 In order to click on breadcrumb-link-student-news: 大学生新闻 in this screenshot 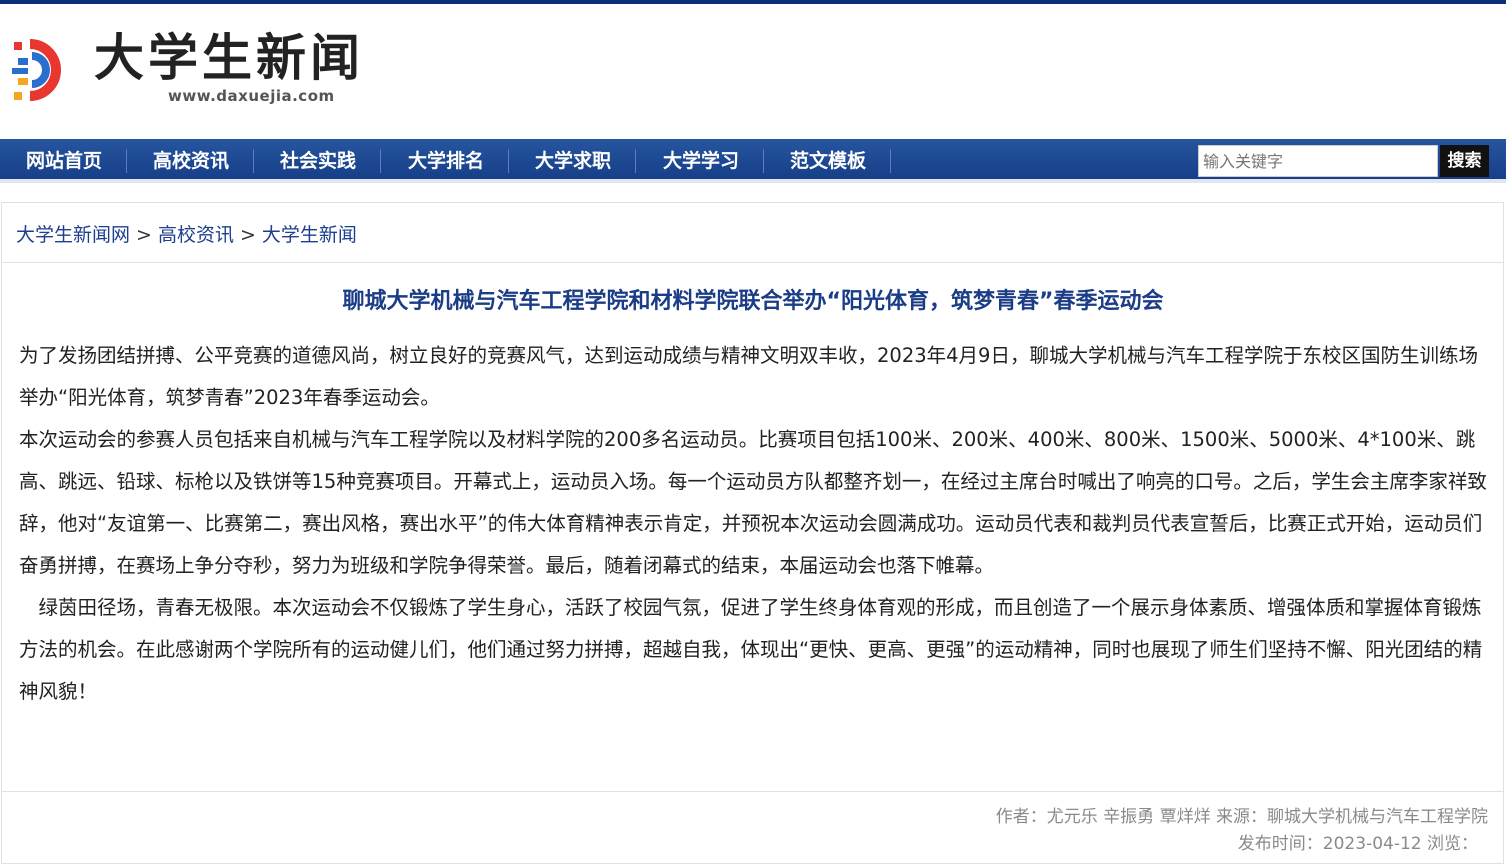, I will do `click(309, 235)`.